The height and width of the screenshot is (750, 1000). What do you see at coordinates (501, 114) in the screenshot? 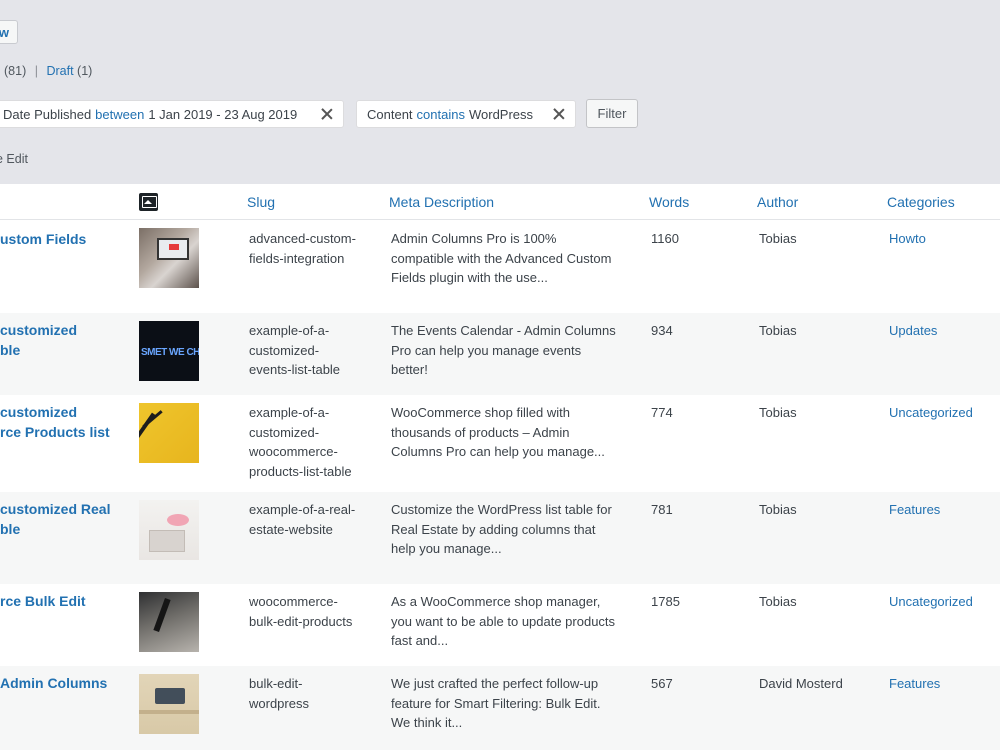
I see `filter-value: WordPress` at bounding box center [501, 114].